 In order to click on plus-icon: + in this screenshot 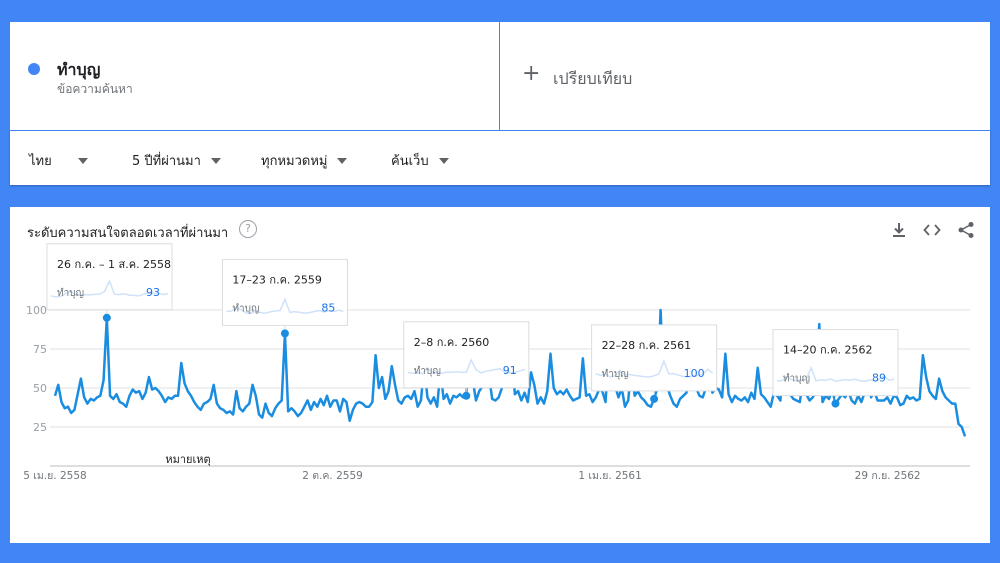, I will do `click(531, 74)`.